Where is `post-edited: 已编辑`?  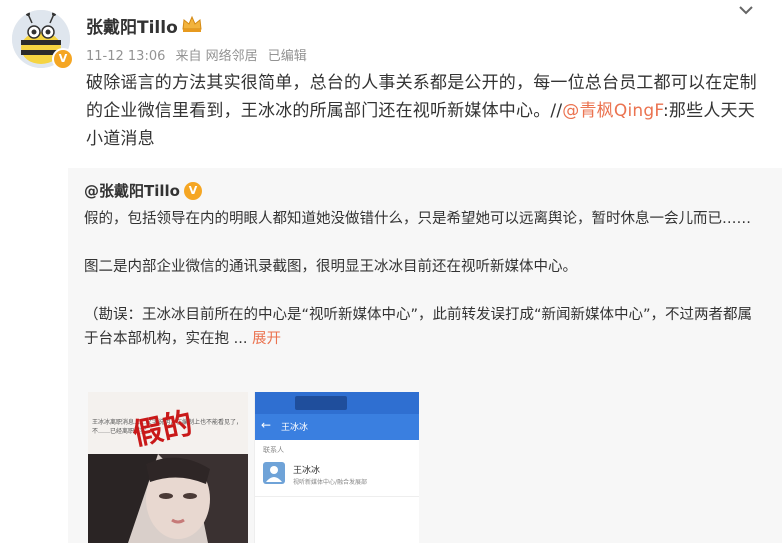
post-edited: 已编辑 is located at coordinates (287, 56).